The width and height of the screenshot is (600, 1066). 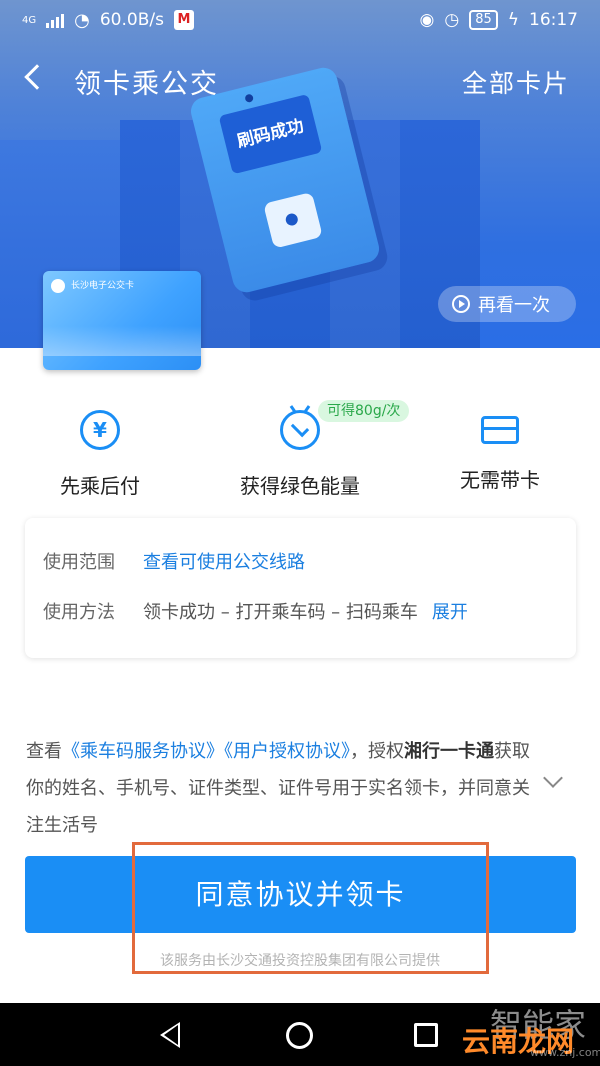 What do you see at coordinates (143, 751) in the screenshot?
I see `ride-code-agreement-link: 《乘车码服务协议》` at bounding box center [143, 751].